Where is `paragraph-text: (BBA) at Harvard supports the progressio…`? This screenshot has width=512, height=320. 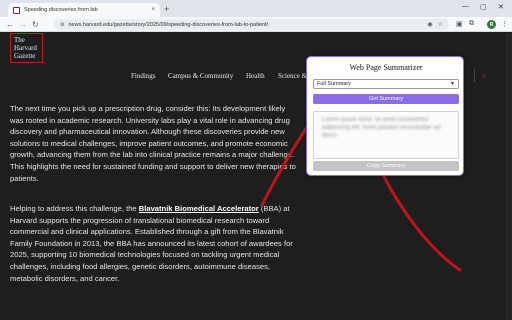
paragraph-text: (BBA) at Harvard supports the progressio… is located at coordinates (151, 243).